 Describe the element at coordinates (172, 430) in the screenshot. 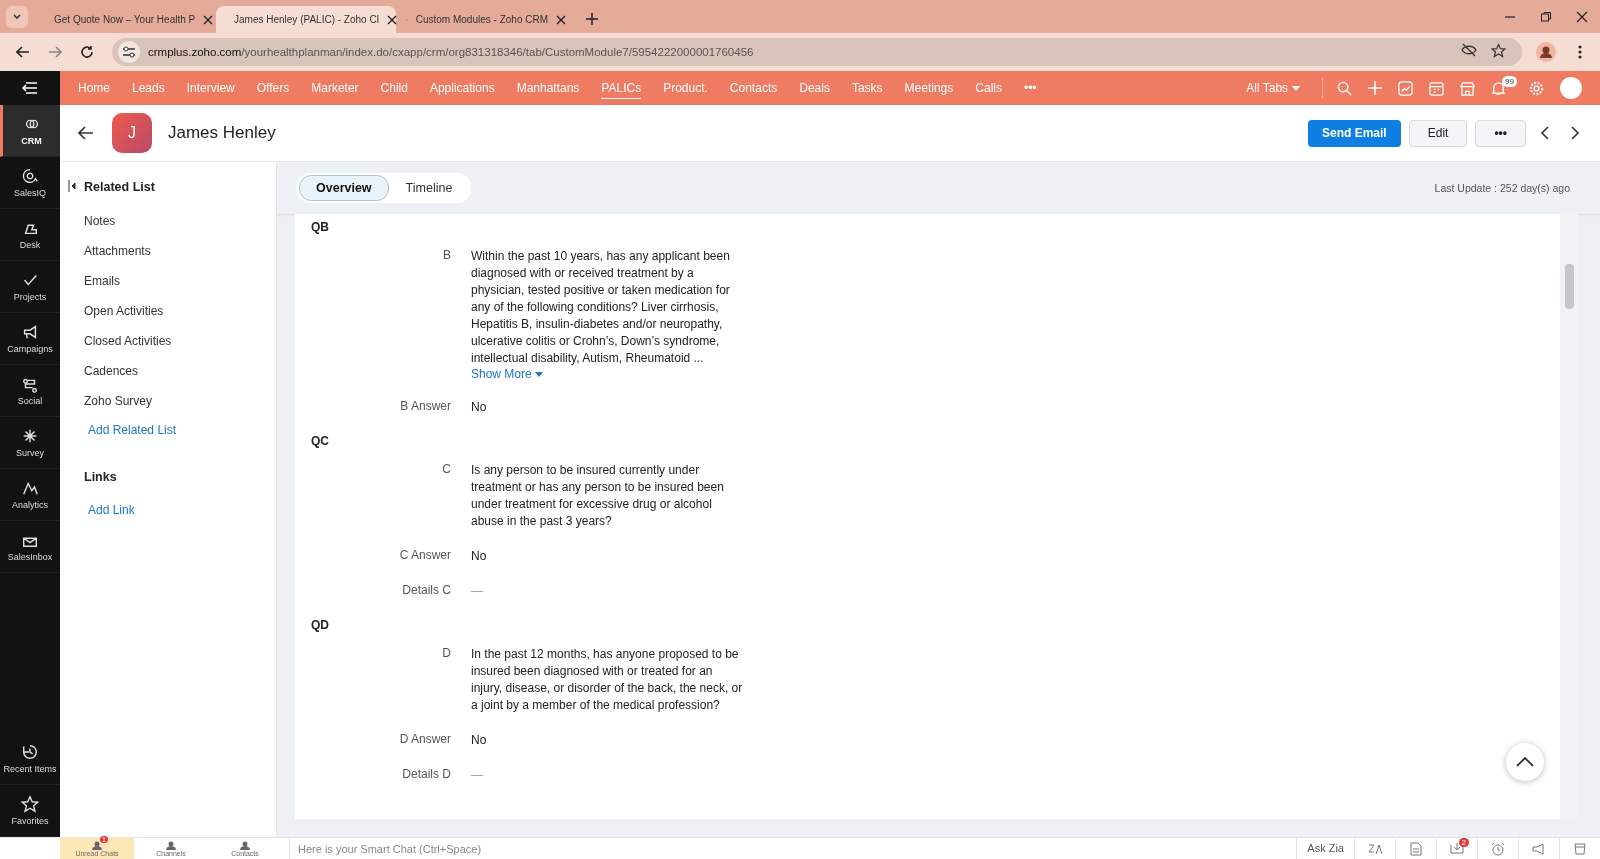

I see `add-related-list-link: Add Related List` at that location.